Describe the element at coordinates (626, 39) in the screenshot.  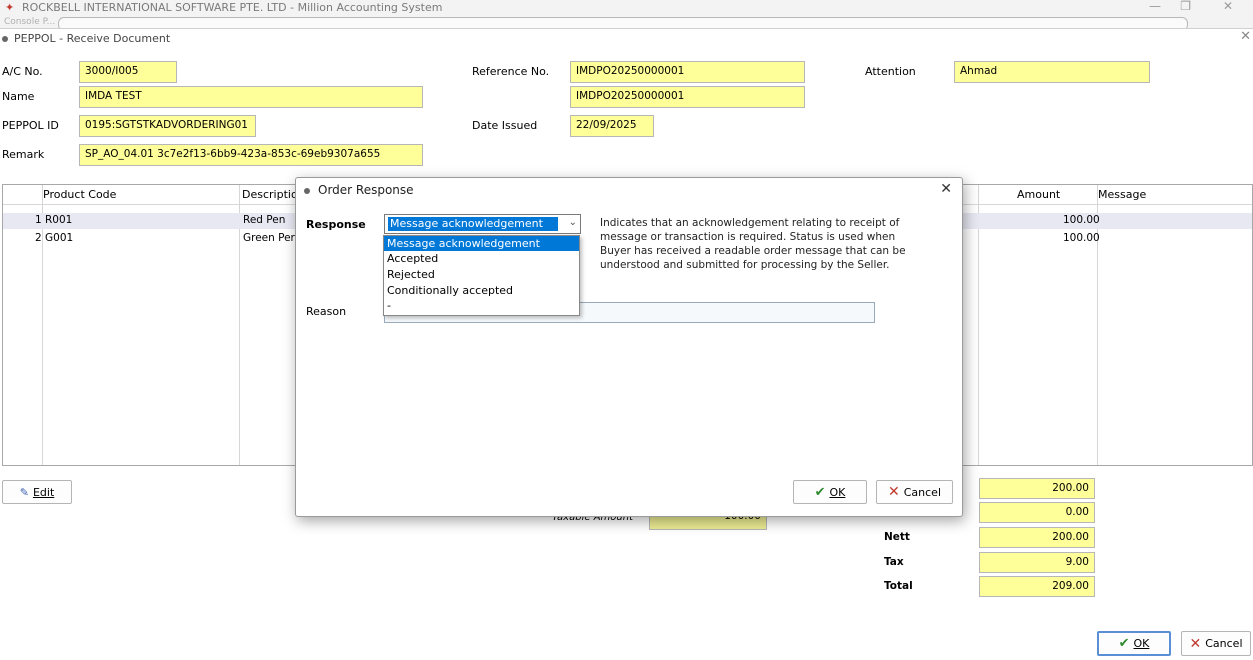
I see `main-window-header: PEPPOL - Receive Document` at that location.